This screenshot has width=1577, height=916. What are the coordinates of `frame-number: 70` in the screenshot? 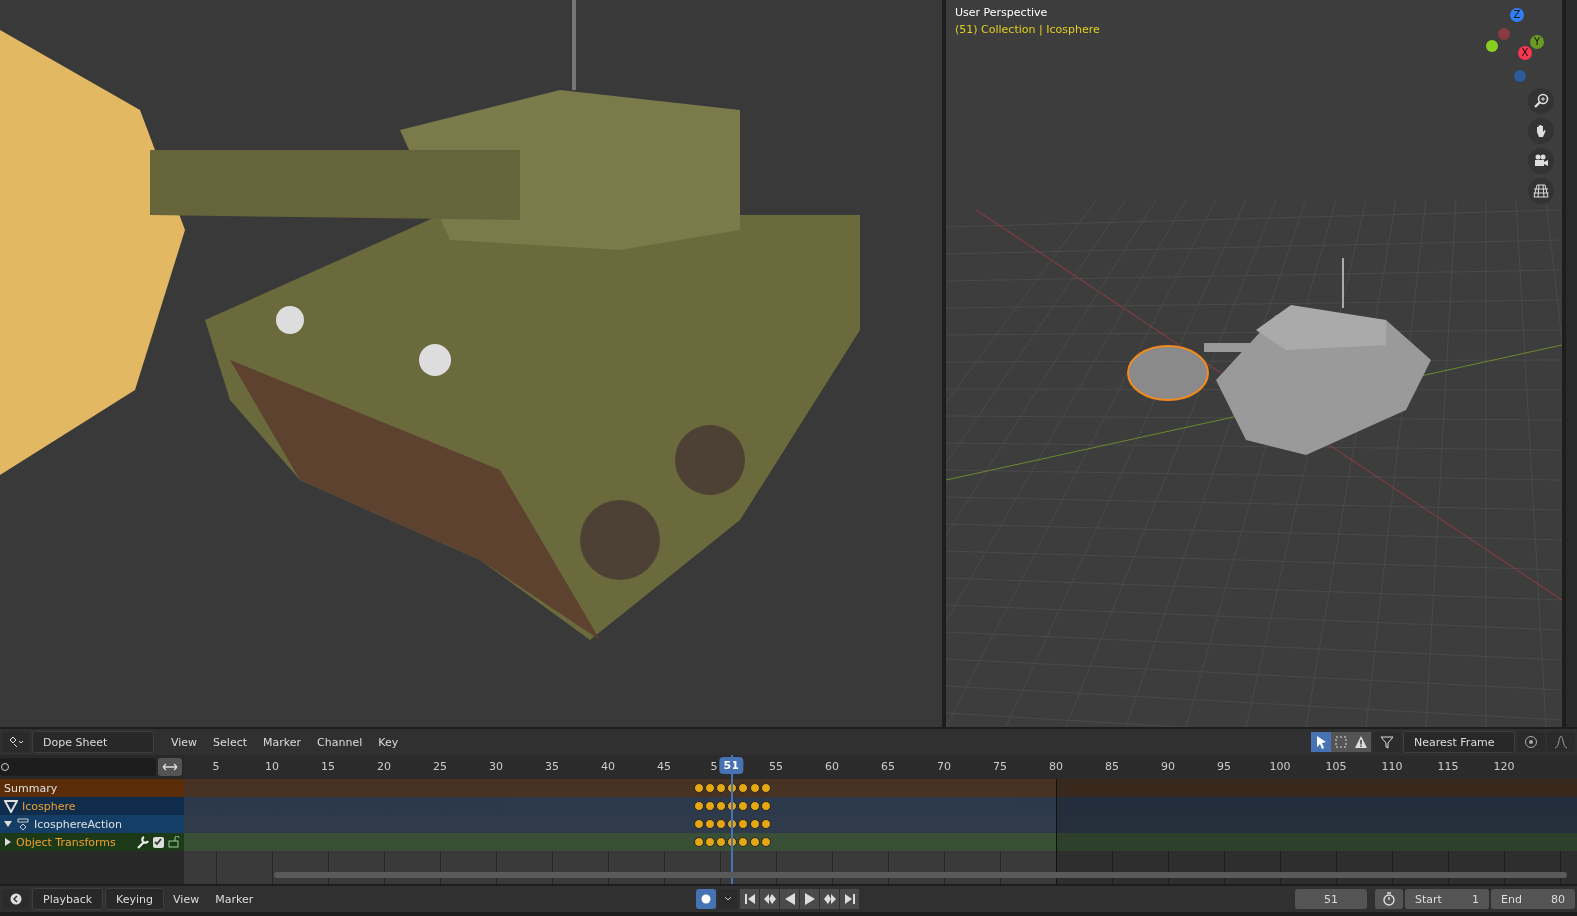 It's located at (944, 766).